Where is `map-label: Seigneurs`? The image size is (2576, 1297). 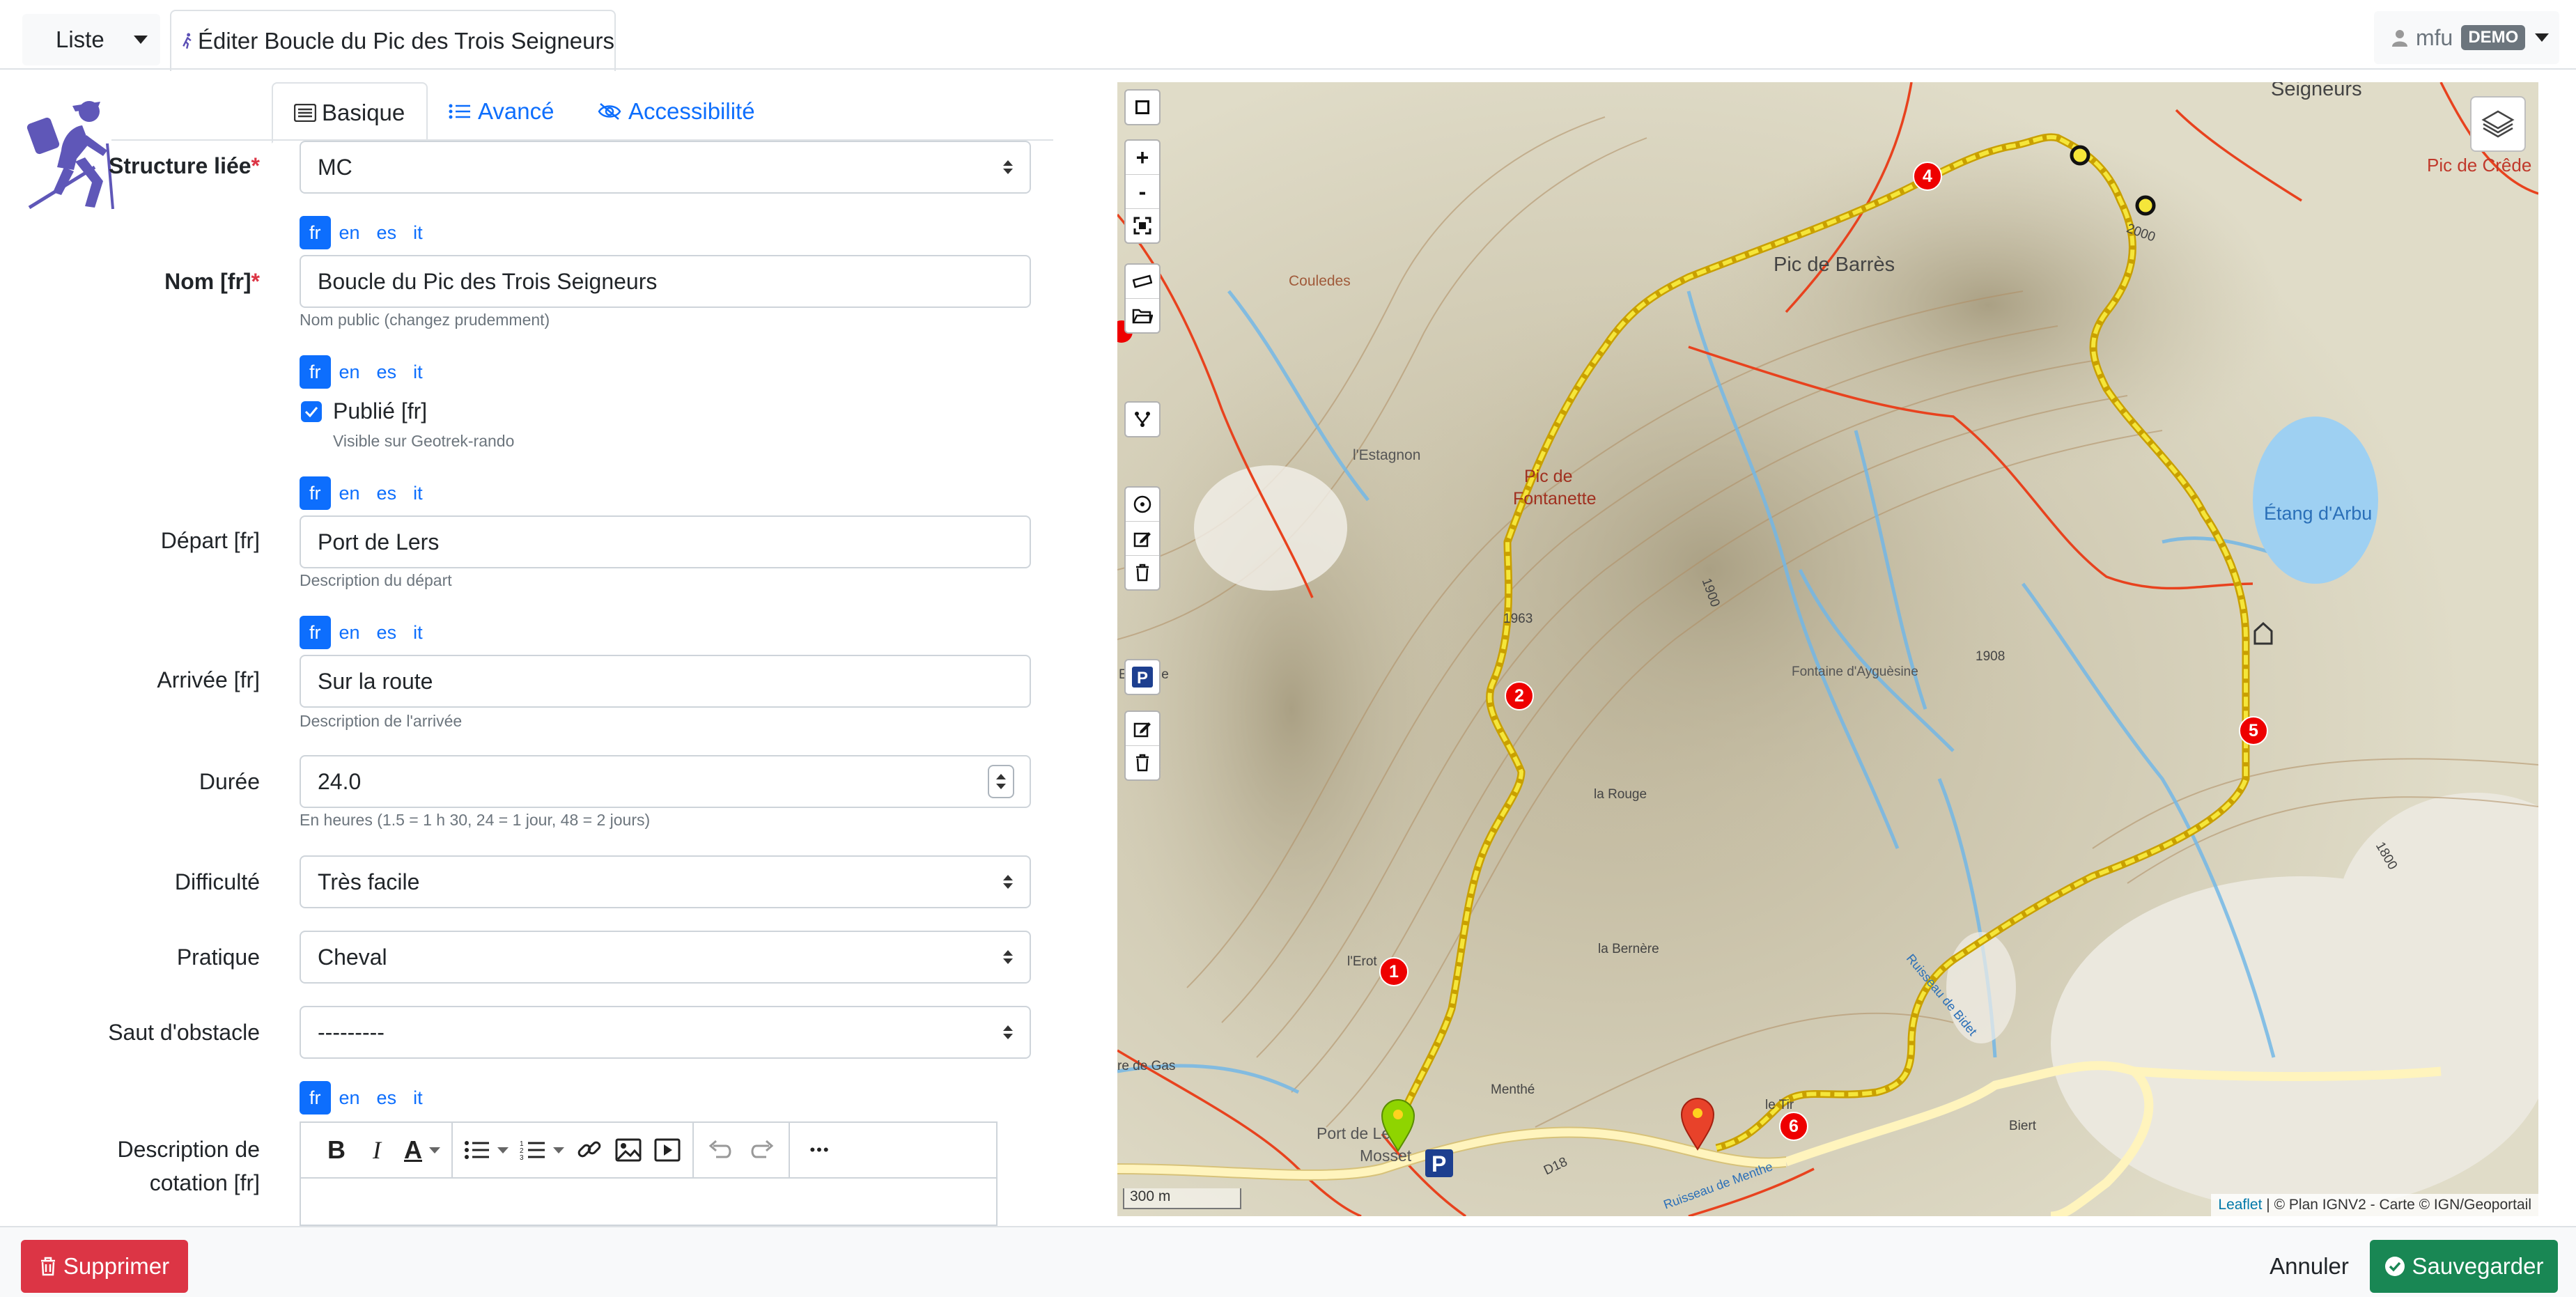 map-label: Seigneurs is located at coordinates (2316, 91).